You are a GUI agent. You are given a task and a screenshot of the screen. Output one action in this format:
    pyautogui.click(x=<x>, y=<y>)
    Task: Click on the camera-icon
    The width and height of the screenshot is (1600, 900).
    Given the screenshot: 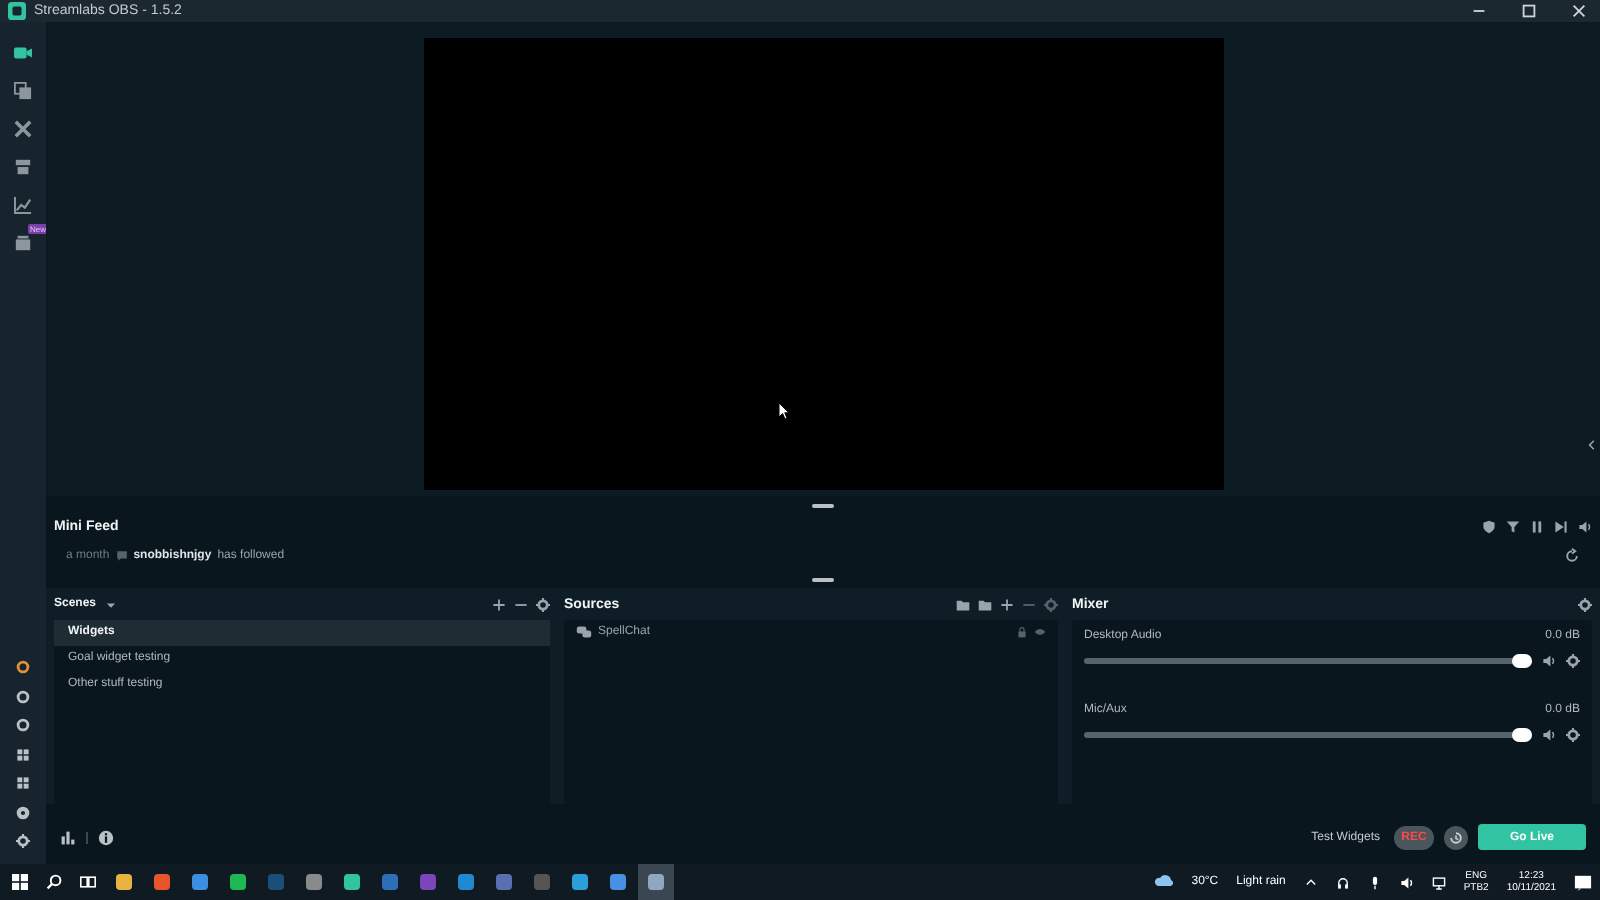 What is the action you would take?
    pyautogui.click(x=23, y=53)
    